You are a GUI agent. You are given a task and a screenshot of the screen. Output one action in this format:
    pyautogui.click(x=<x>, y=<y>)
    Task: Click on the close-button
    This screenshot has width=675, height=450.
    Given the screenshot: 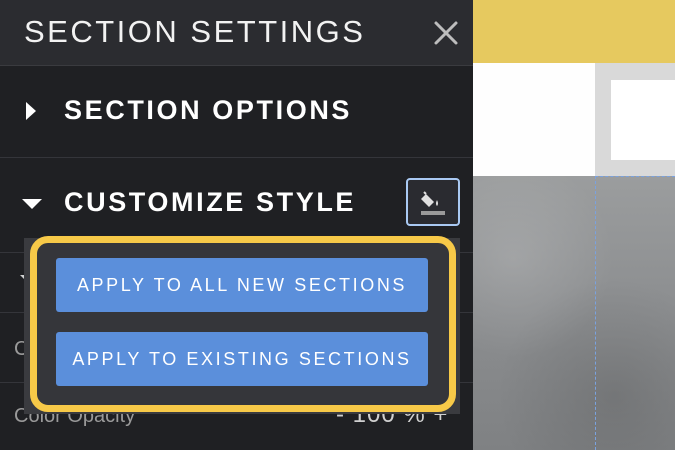 What is the action you would take?
    pyautogui.click(x=446, y=33)
    